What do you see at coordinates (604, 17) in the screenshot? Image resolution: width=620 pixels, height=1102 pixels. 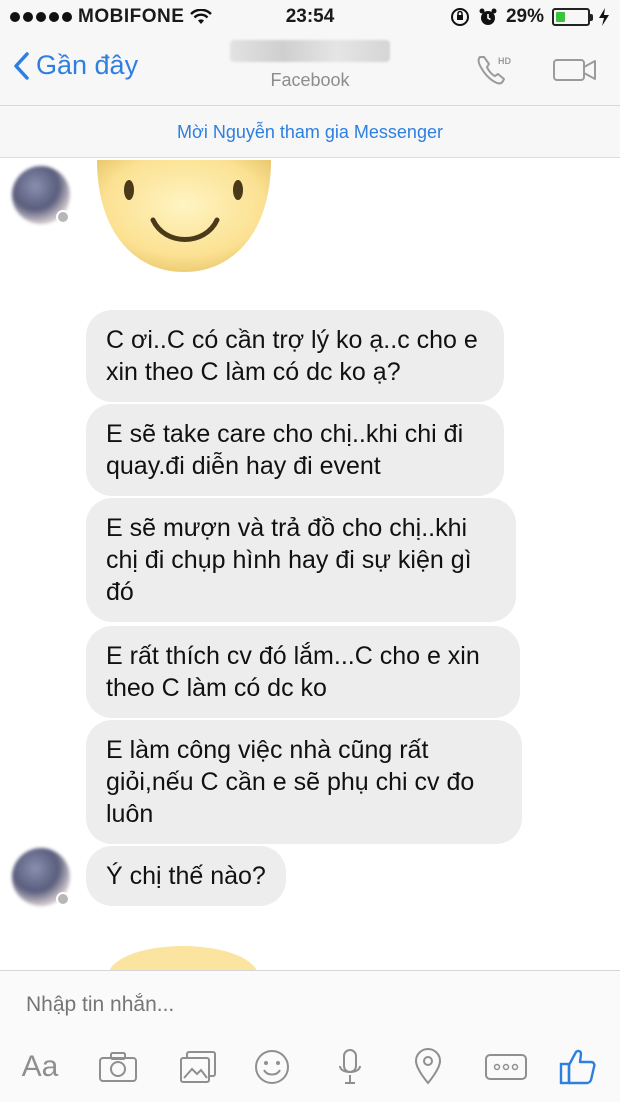 I see `charging-bolt-icon` at bounding box center [604, 17].